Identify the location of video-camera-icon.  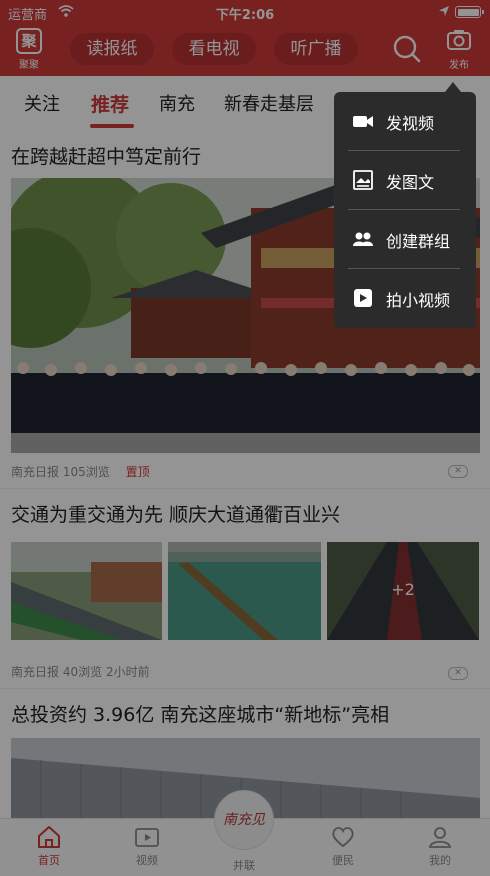
(363, 121).